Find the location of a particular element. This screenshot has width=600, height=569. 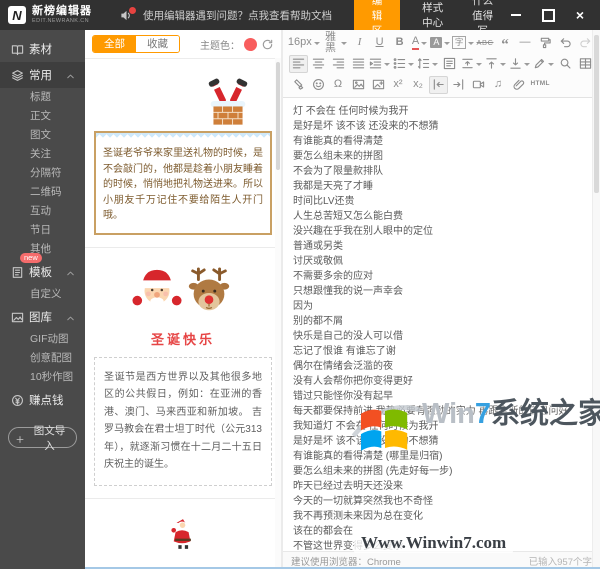

sidebar-item-common-7: 节日 is located at coordinates (42, 230).